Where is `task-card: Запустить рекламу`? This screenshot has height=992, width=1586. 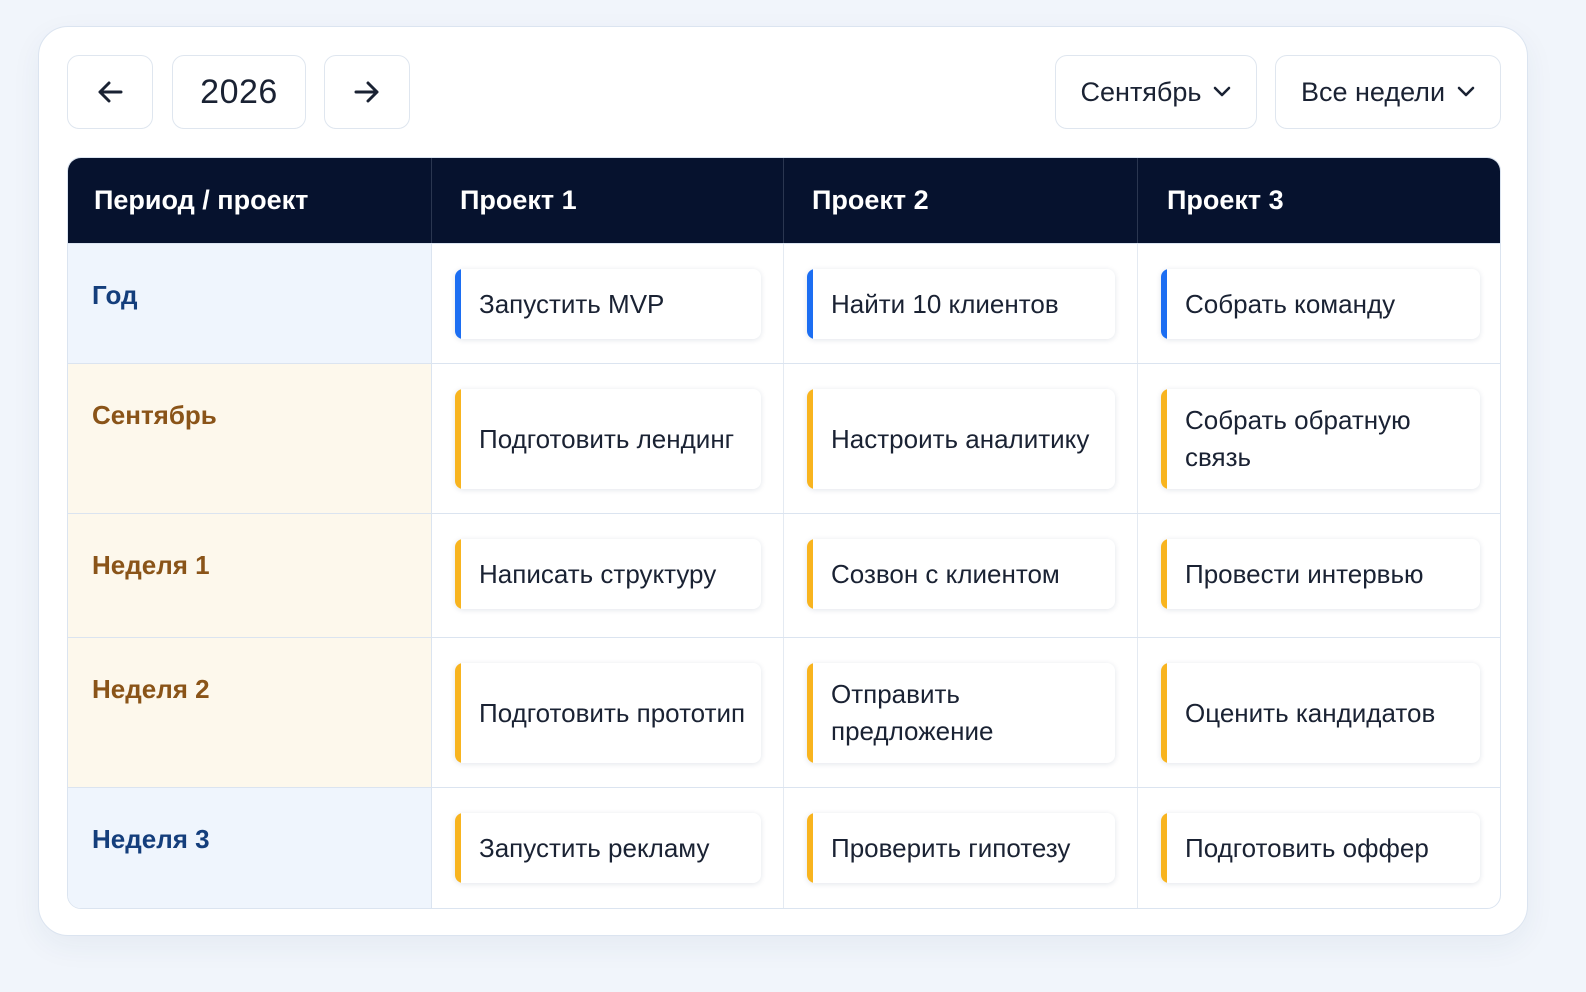 task-card: Запустить рекламу is located at coordinates (608, 848).